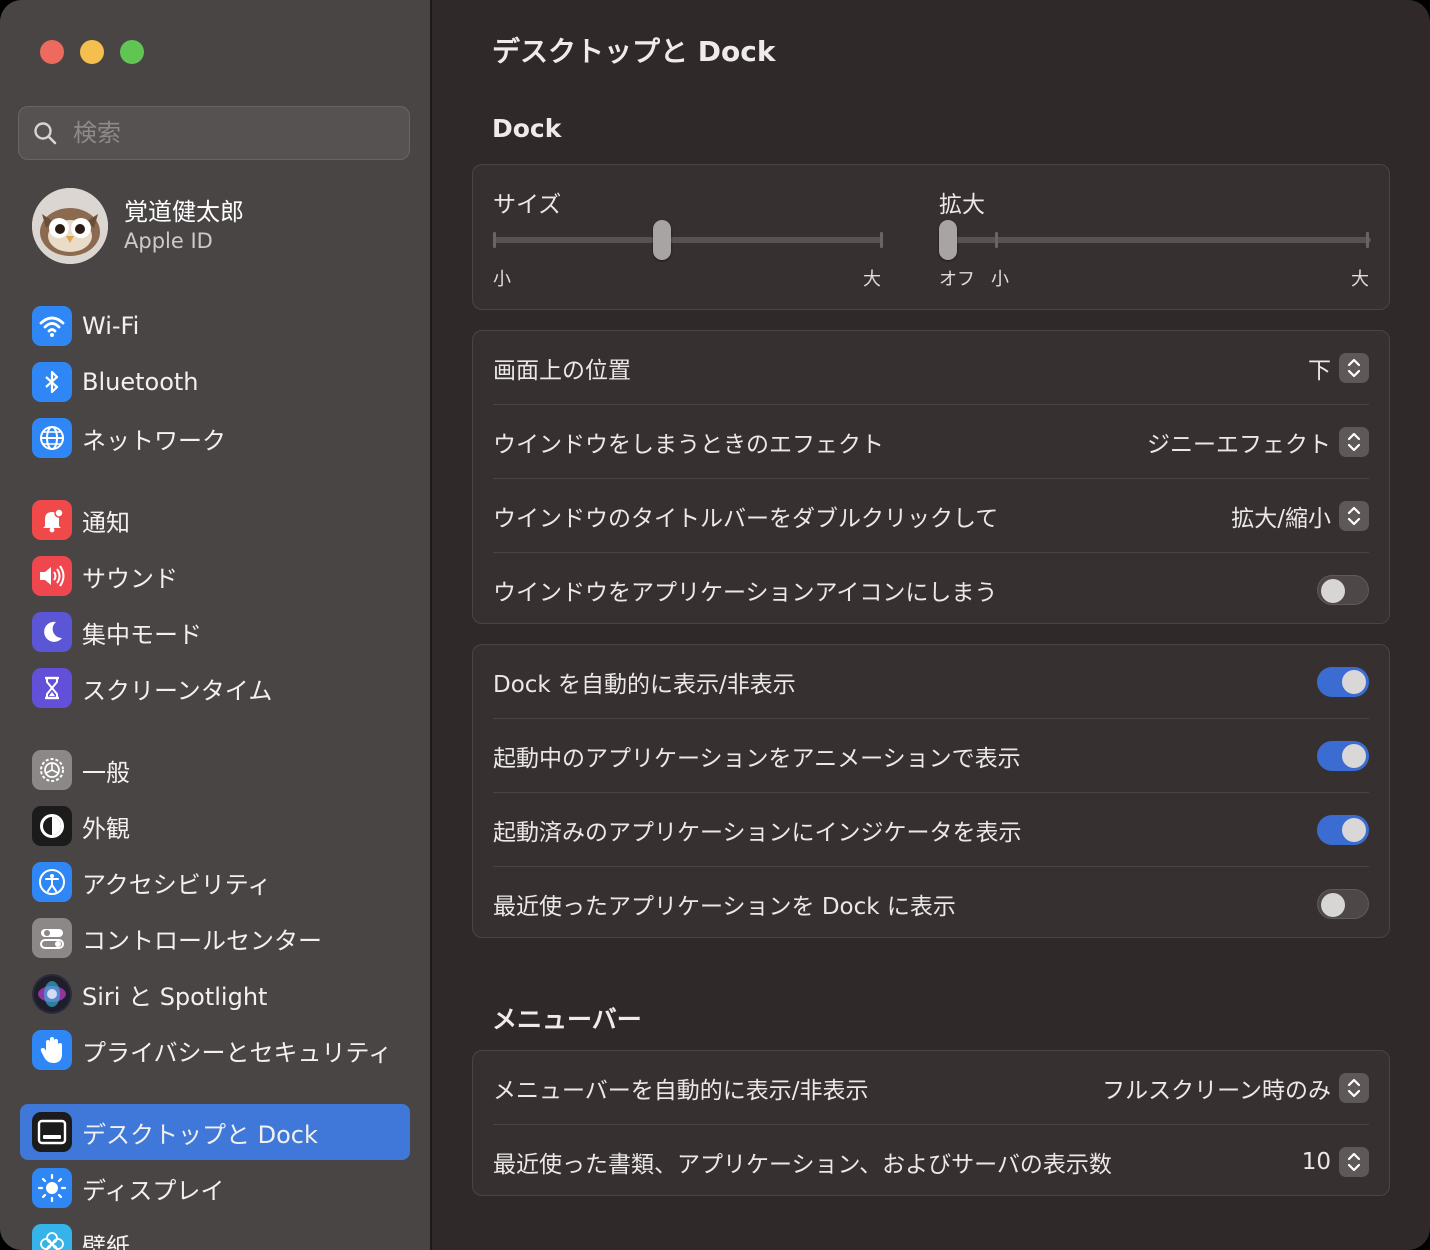 This screenshot has width=1430, height=1250. Describe the element at coordinates (106, 772) in the screenshot. I see `sidebar-item-label: 一般` at that location.